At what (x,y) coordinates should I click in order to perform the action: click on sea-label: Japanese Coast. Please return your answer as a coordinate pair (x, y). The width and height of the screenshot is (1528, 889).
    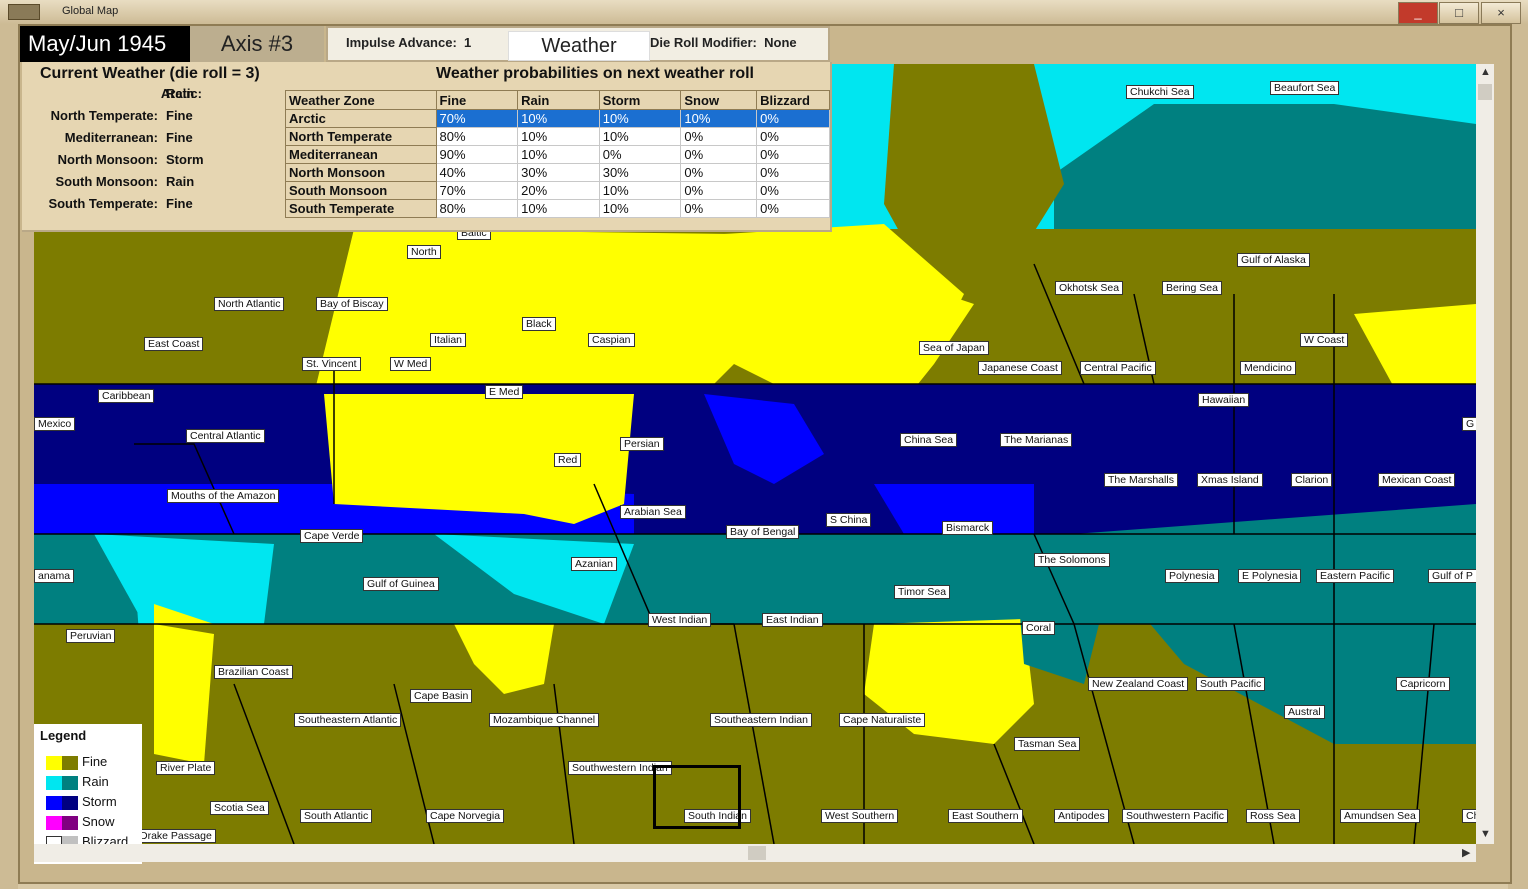
    Looking at the image, I should click on (1020, 368).